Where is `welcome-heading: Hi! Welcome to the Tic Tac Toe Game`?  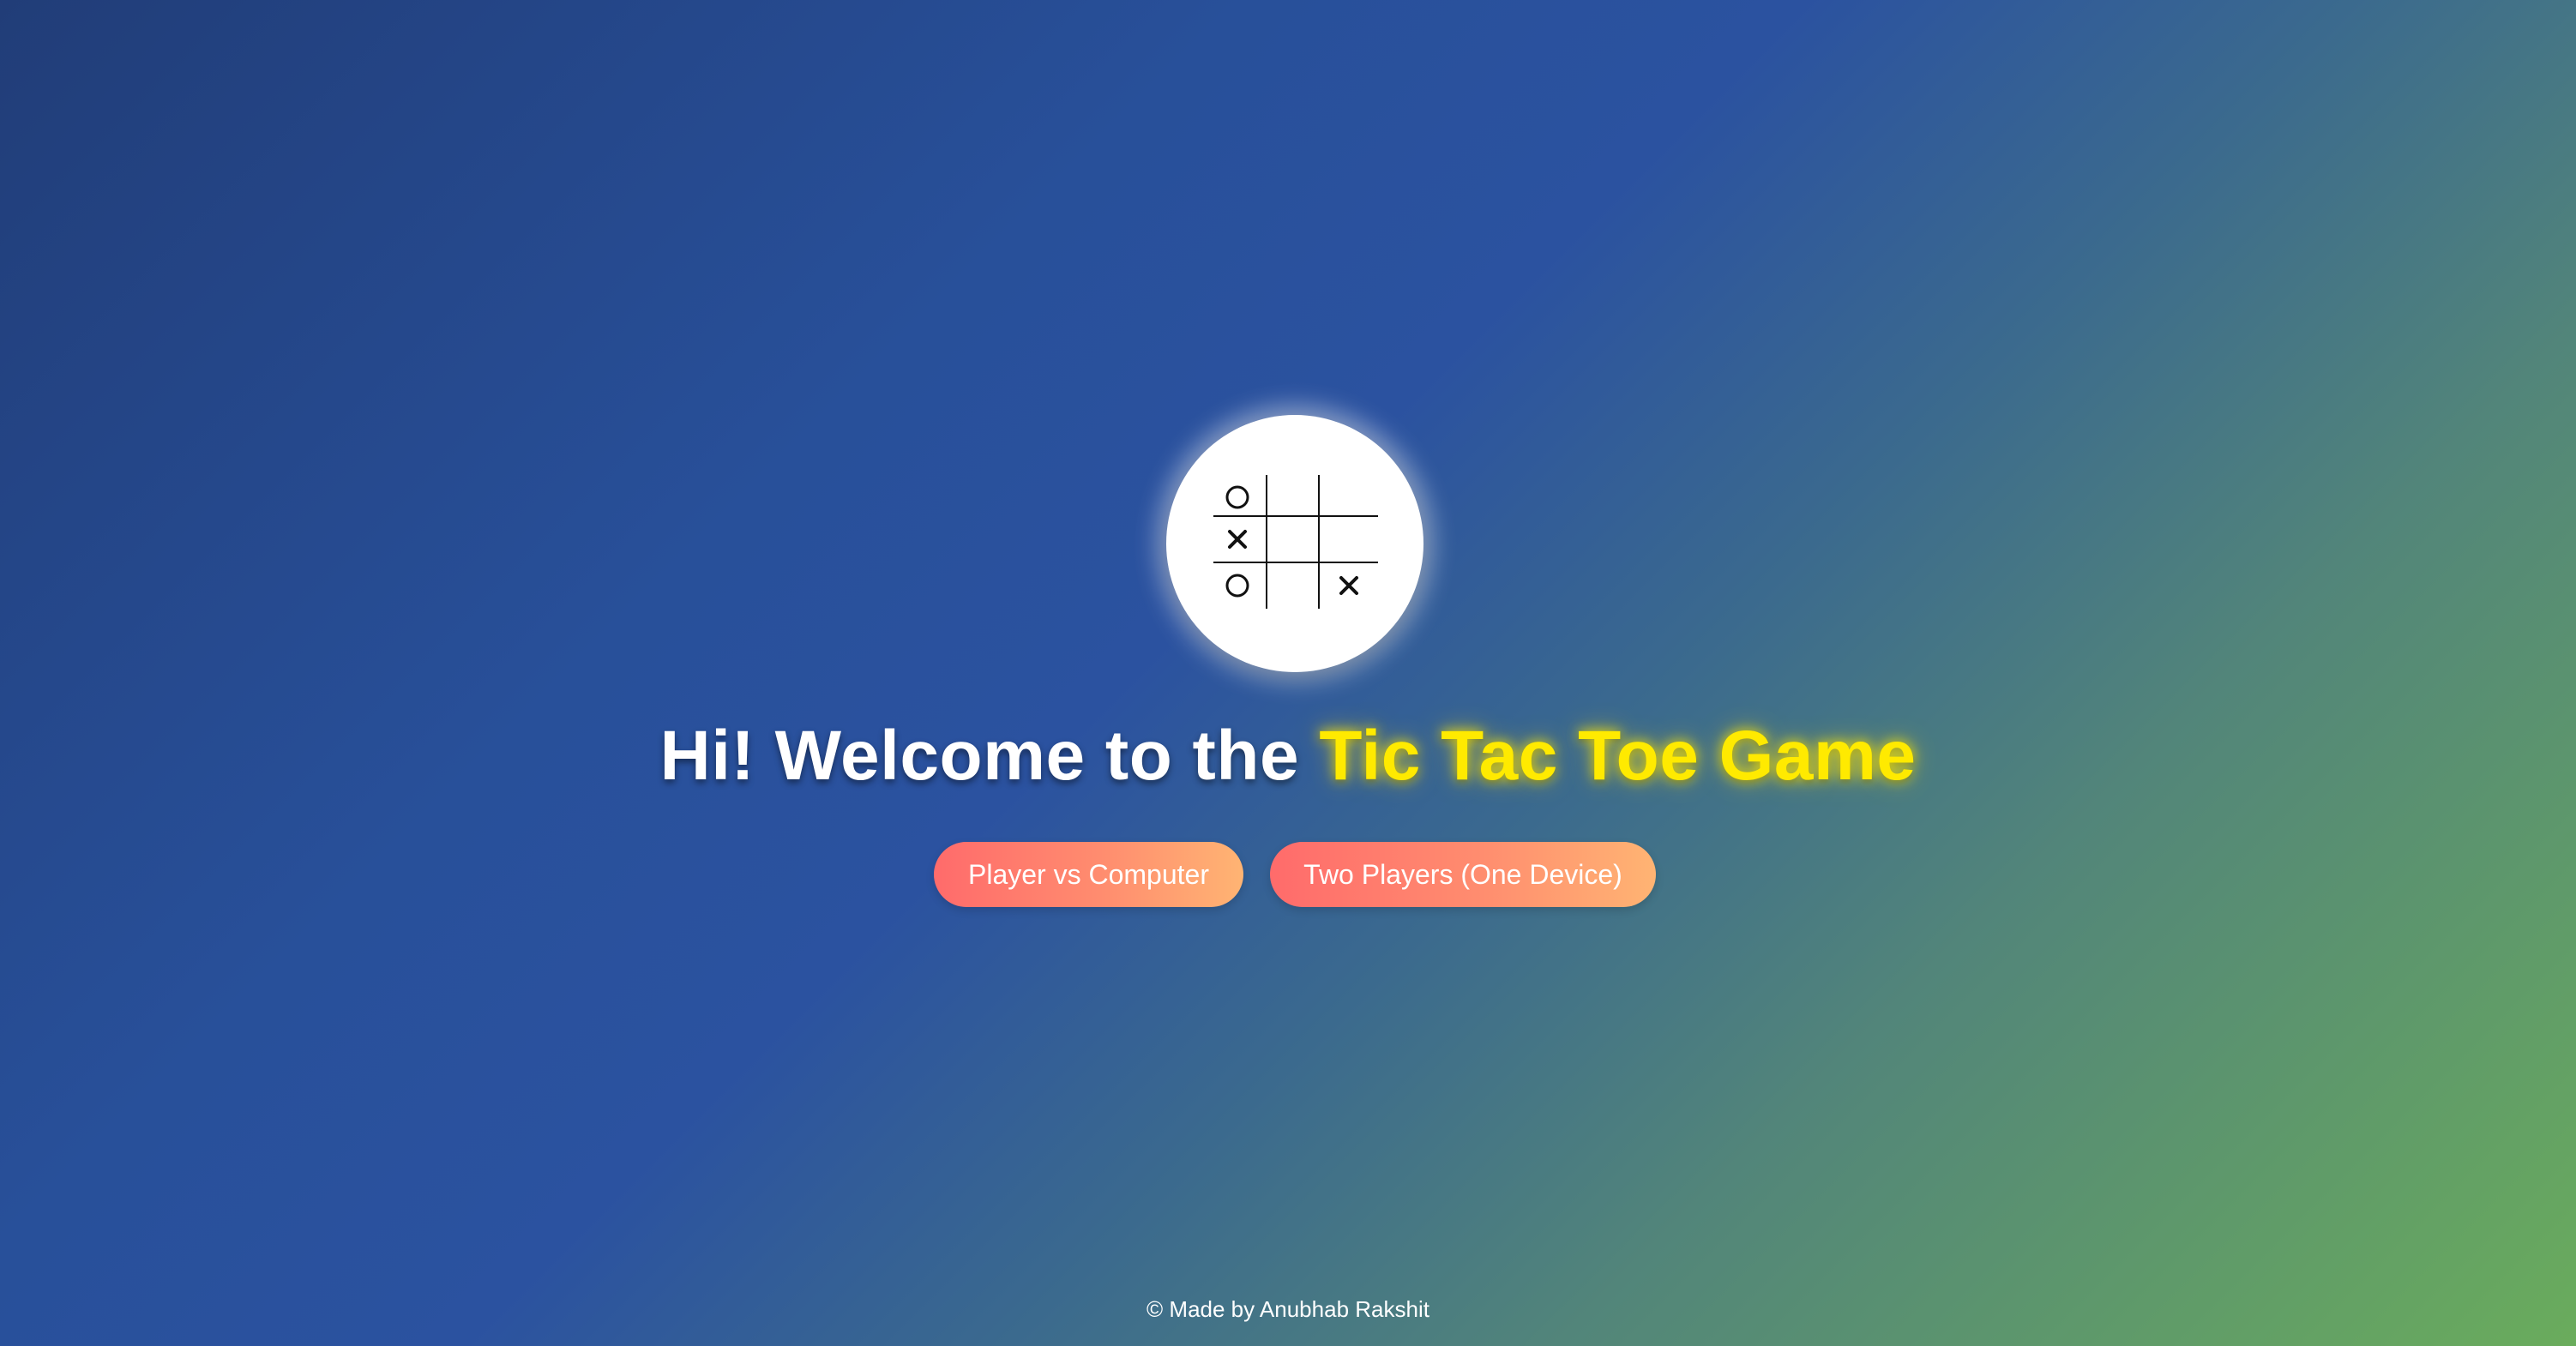 welcome-heading: Hi! Welcome to the Tic Tac Toe Game is located at coordinates (1288, 756).